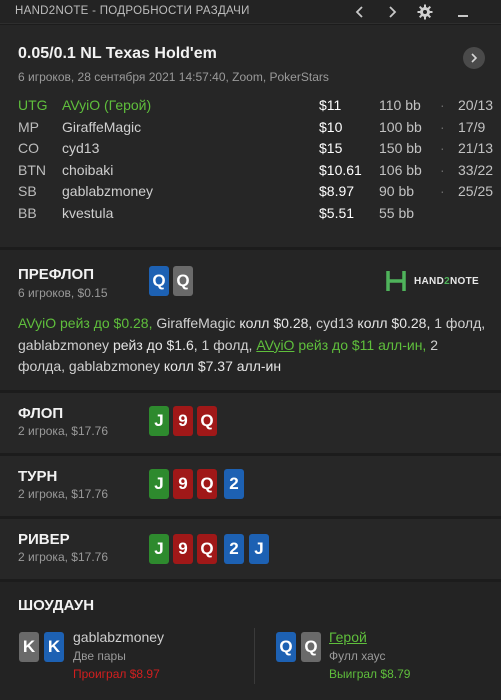 The image size is (501, 700). I want to click on flop-sub: 2 игрока, $17.76, so click(63, 431).